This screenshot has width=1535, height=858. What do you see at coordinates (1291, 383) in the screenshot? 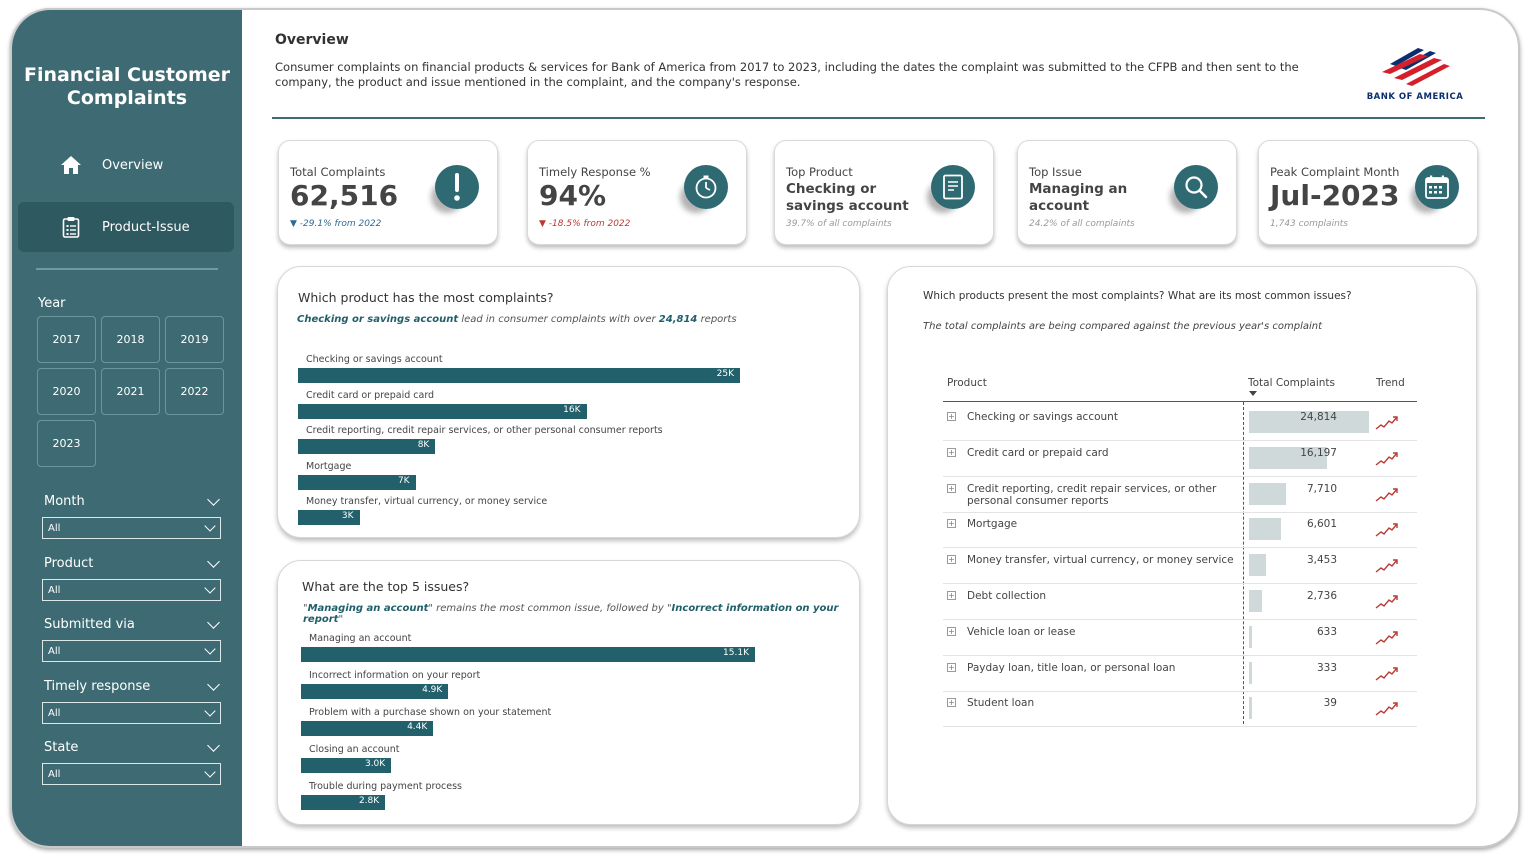
I see `column-header-total: Total Complaints` at bounding box center [1291, 383].